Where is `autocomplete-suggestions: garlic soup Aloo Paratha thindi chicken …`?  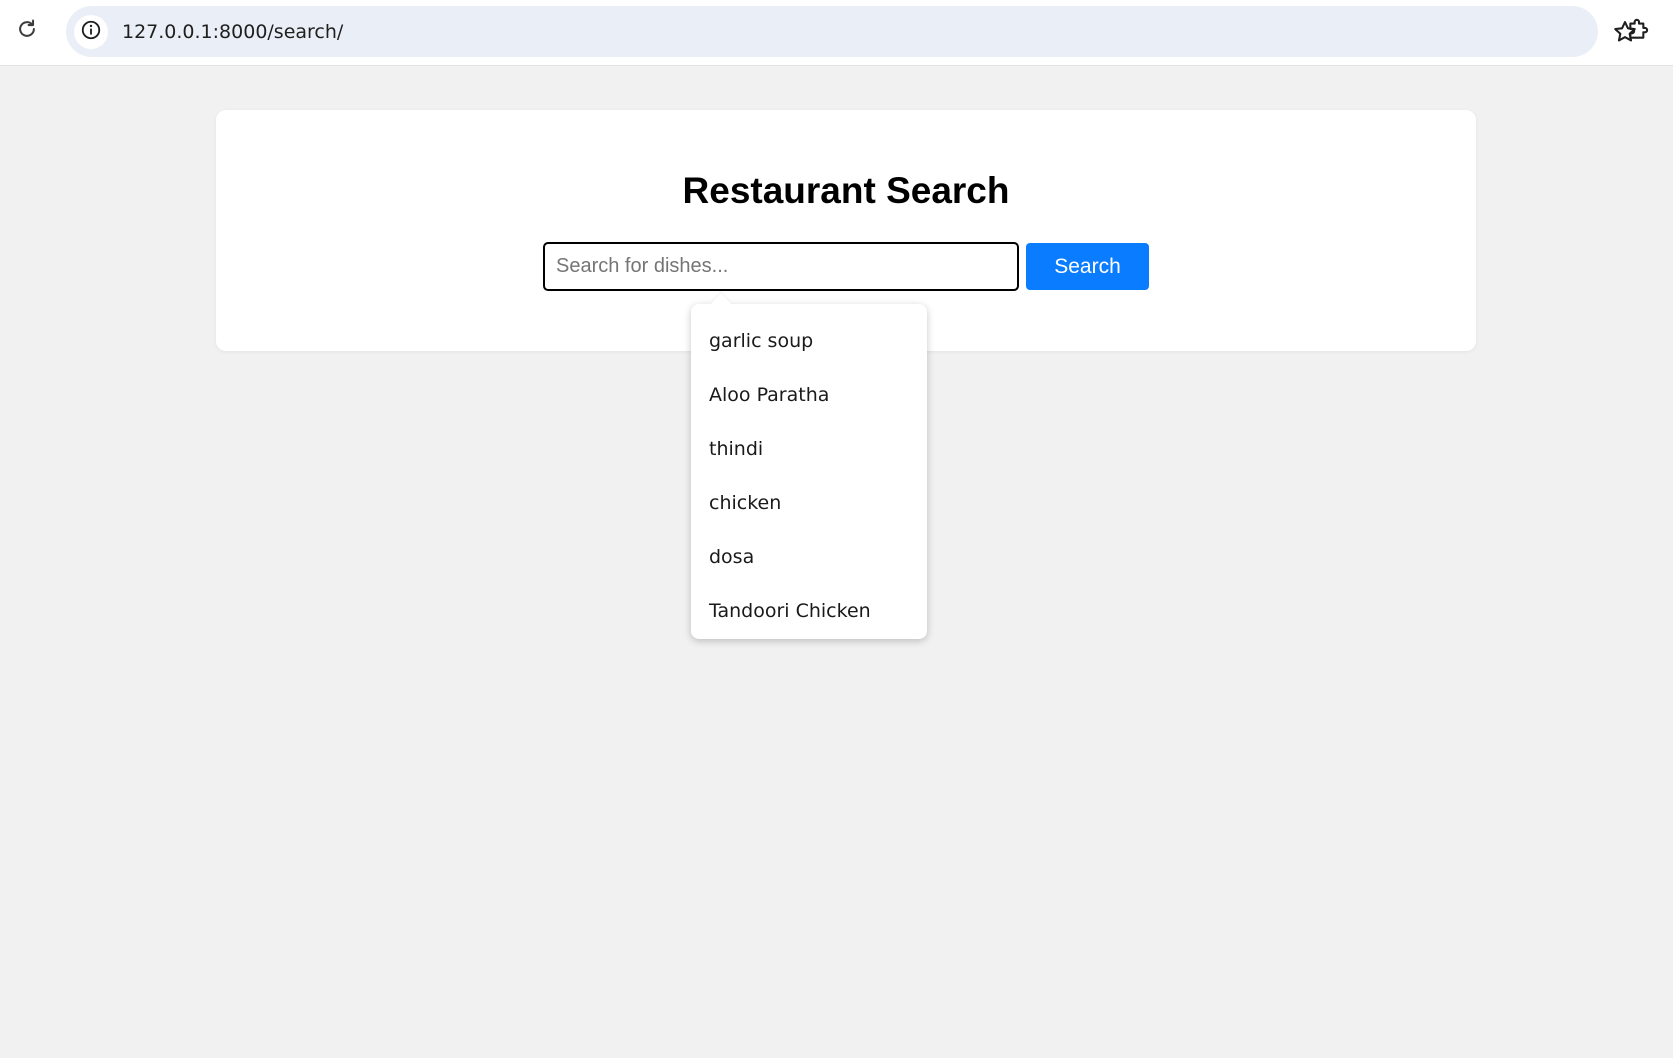
autocomplete-suggestions: garlic soup Aloo Paratha thindi chicken … is located at coordinates (809, 471).